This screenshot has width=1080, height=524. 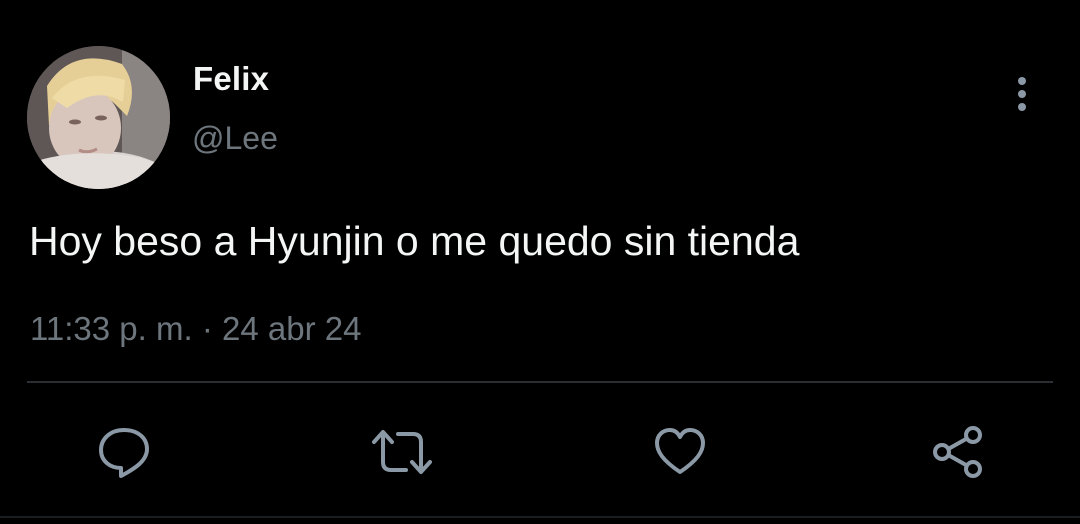 I want to click on avatar-image, so click(x=98, y=117).